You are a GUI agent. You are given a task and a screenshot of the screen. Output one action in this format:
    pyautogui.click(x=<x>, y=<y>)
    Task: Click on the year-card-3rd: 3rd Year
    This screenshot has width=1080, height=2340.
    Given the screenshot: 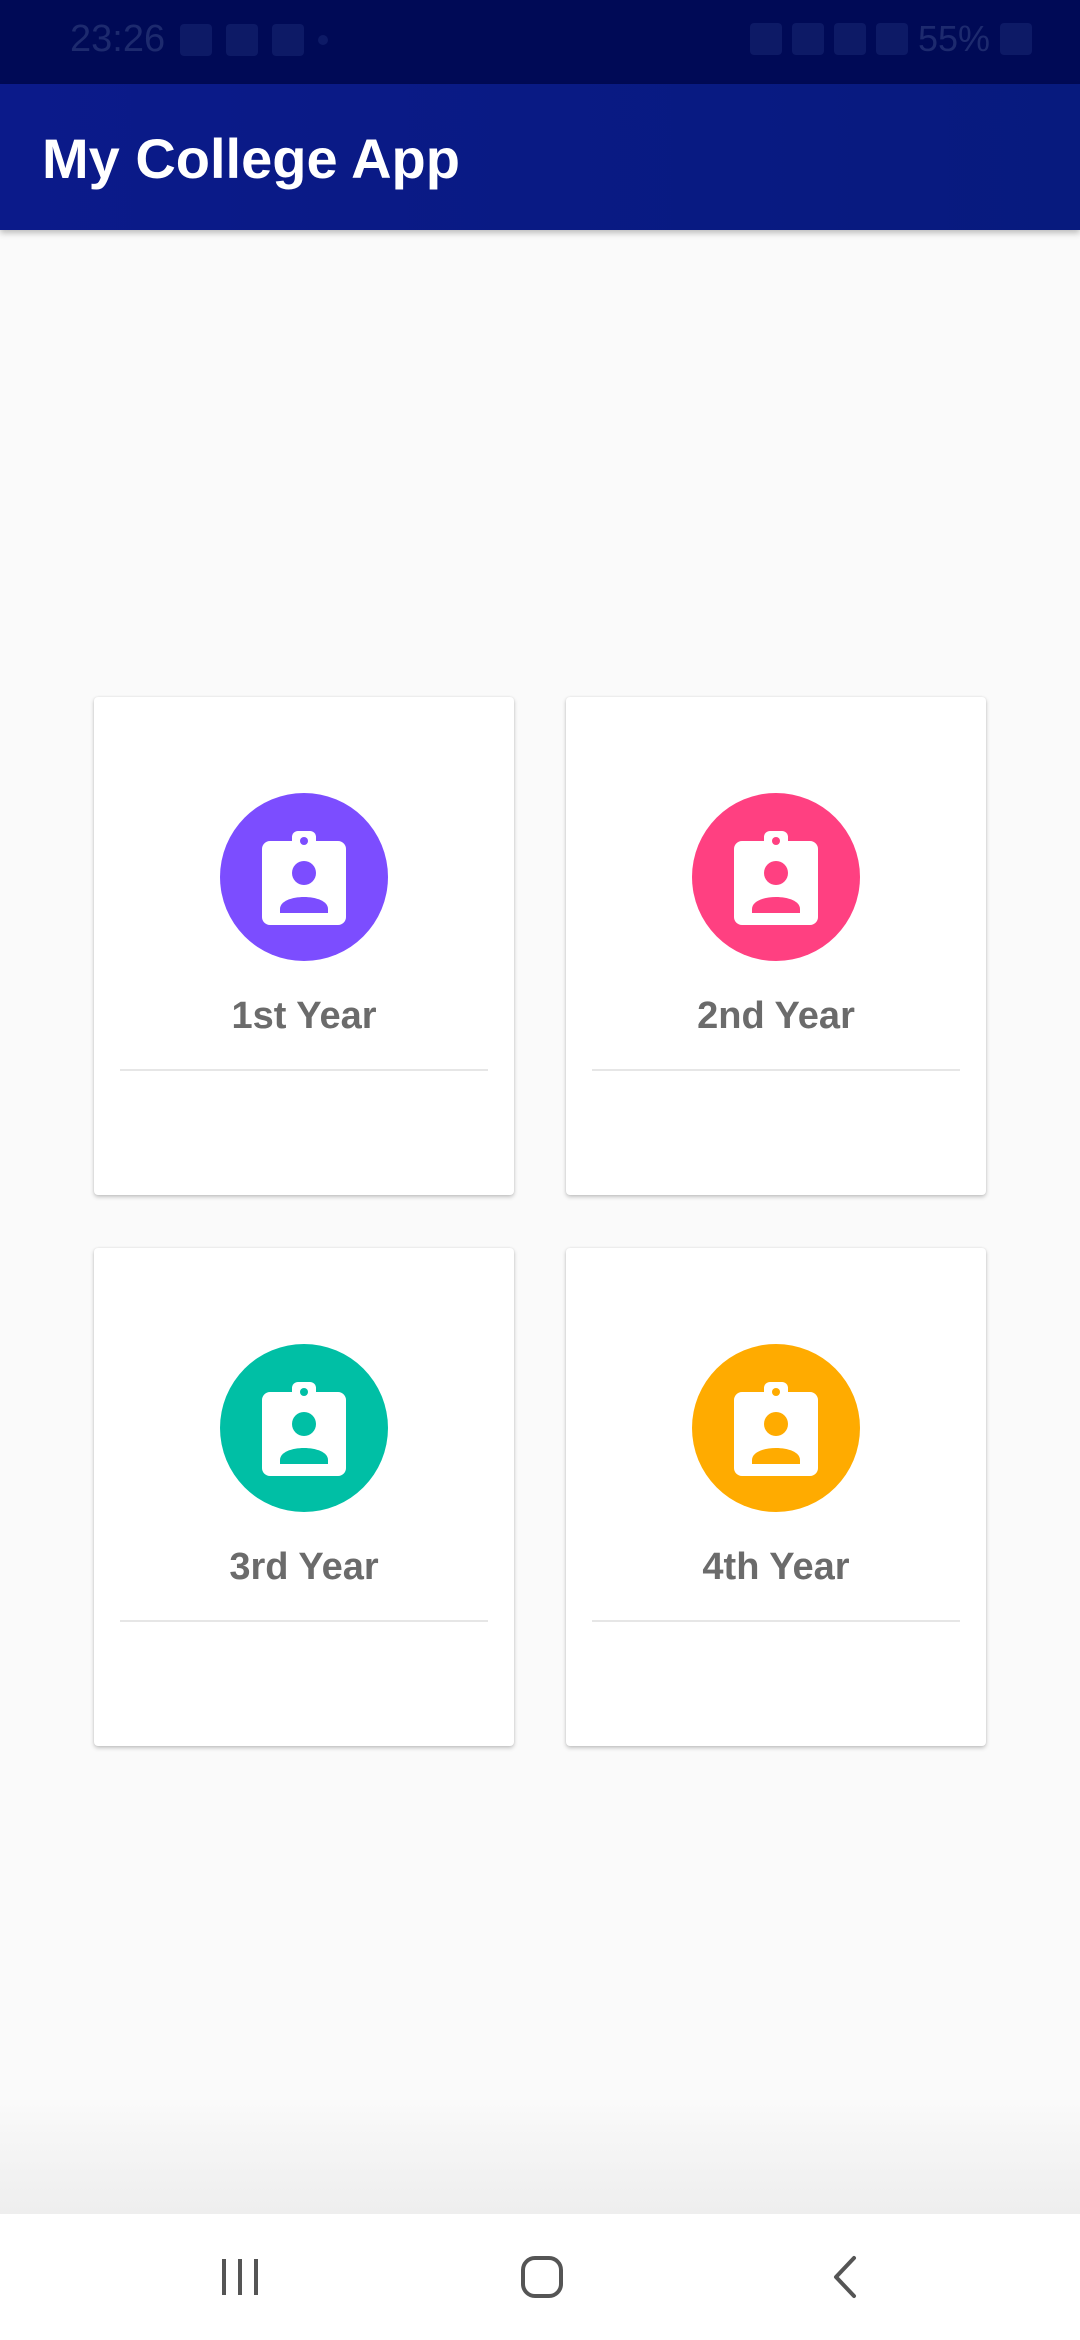 What is the action you would take?
    pyautogui.click(x=304, y=1497)
    